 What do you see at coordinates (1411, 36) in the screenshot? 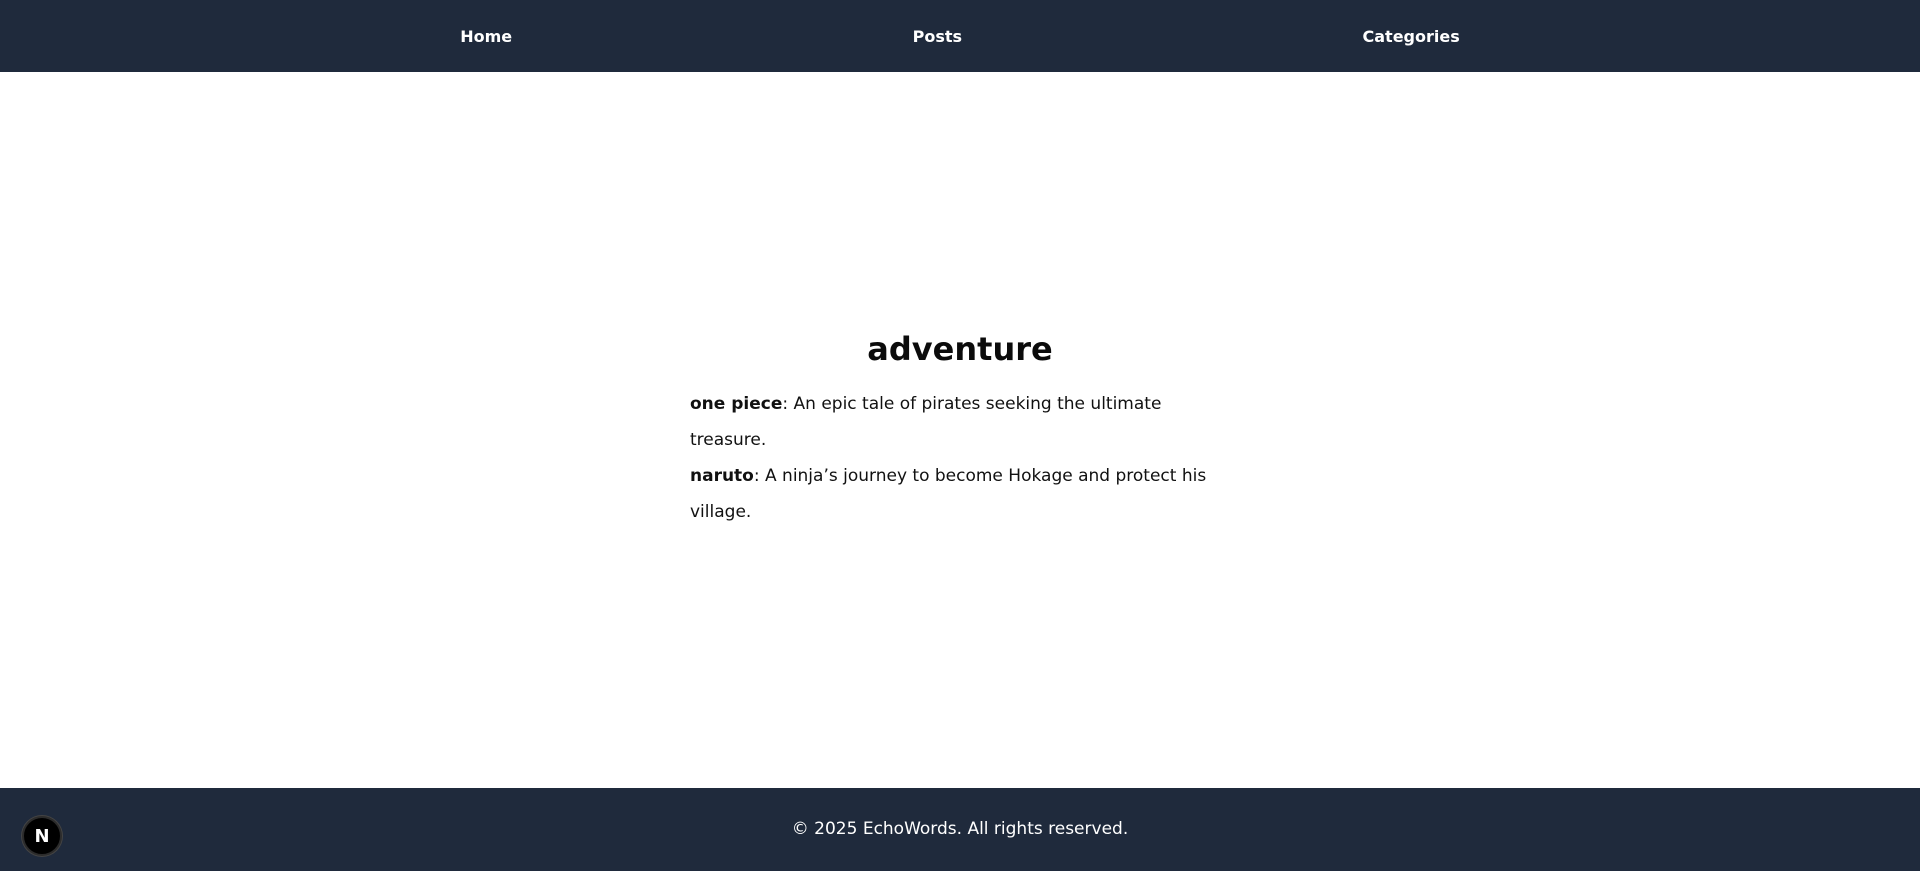
I see `nav-link-categories: Categories` at bounding box center [1411, 36].